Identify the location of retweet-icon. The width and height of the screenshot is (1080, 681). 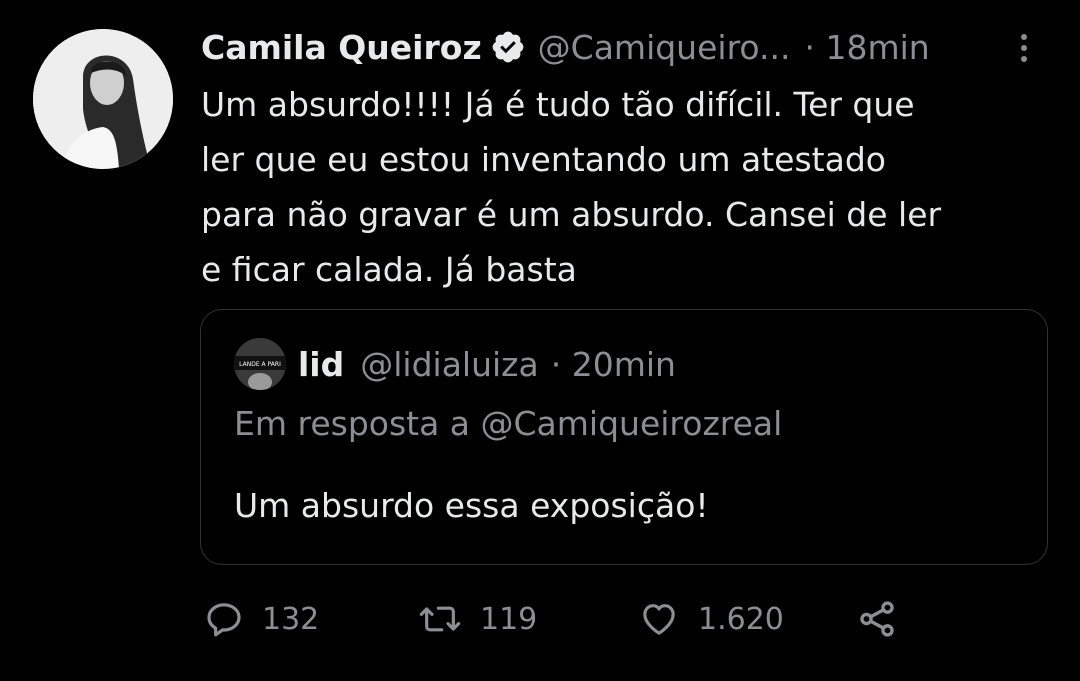
(440, 619).